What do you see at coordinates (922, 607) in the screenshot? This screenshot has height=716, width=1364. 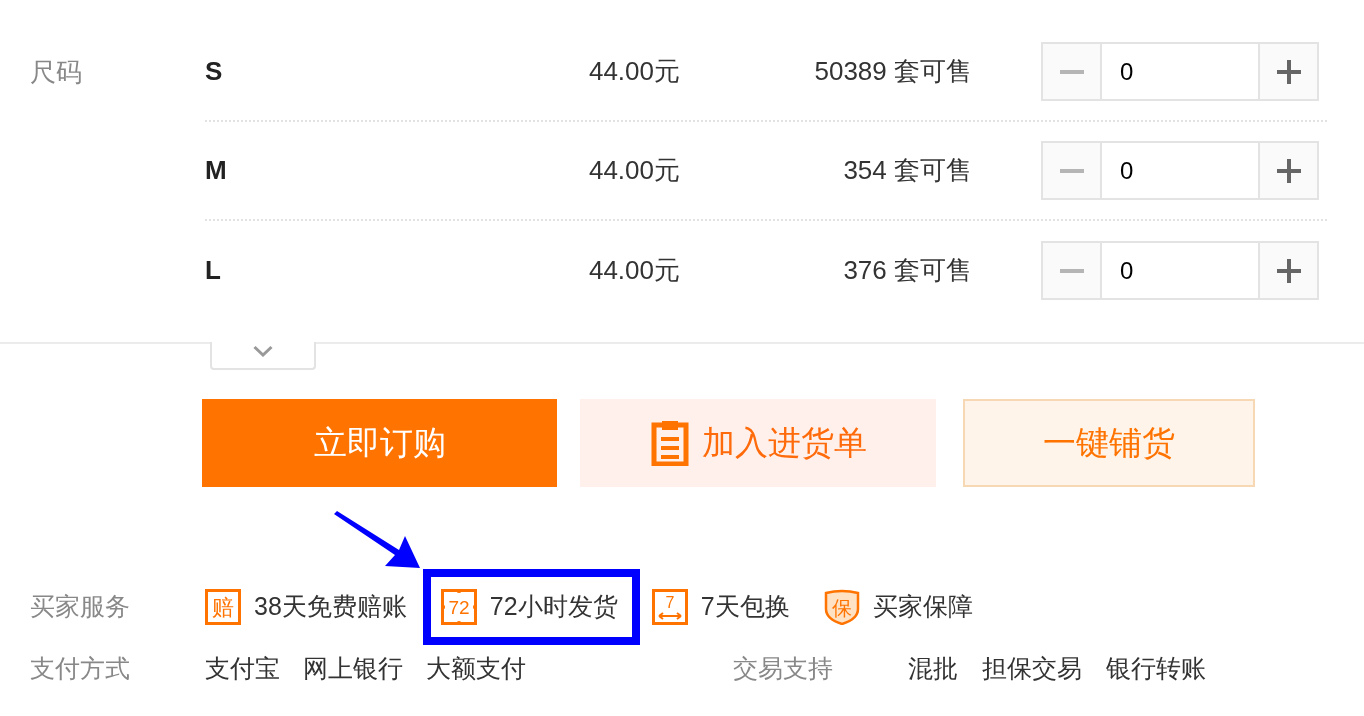 I see `service-label: 买家保障` at bounding box center [922, 607].